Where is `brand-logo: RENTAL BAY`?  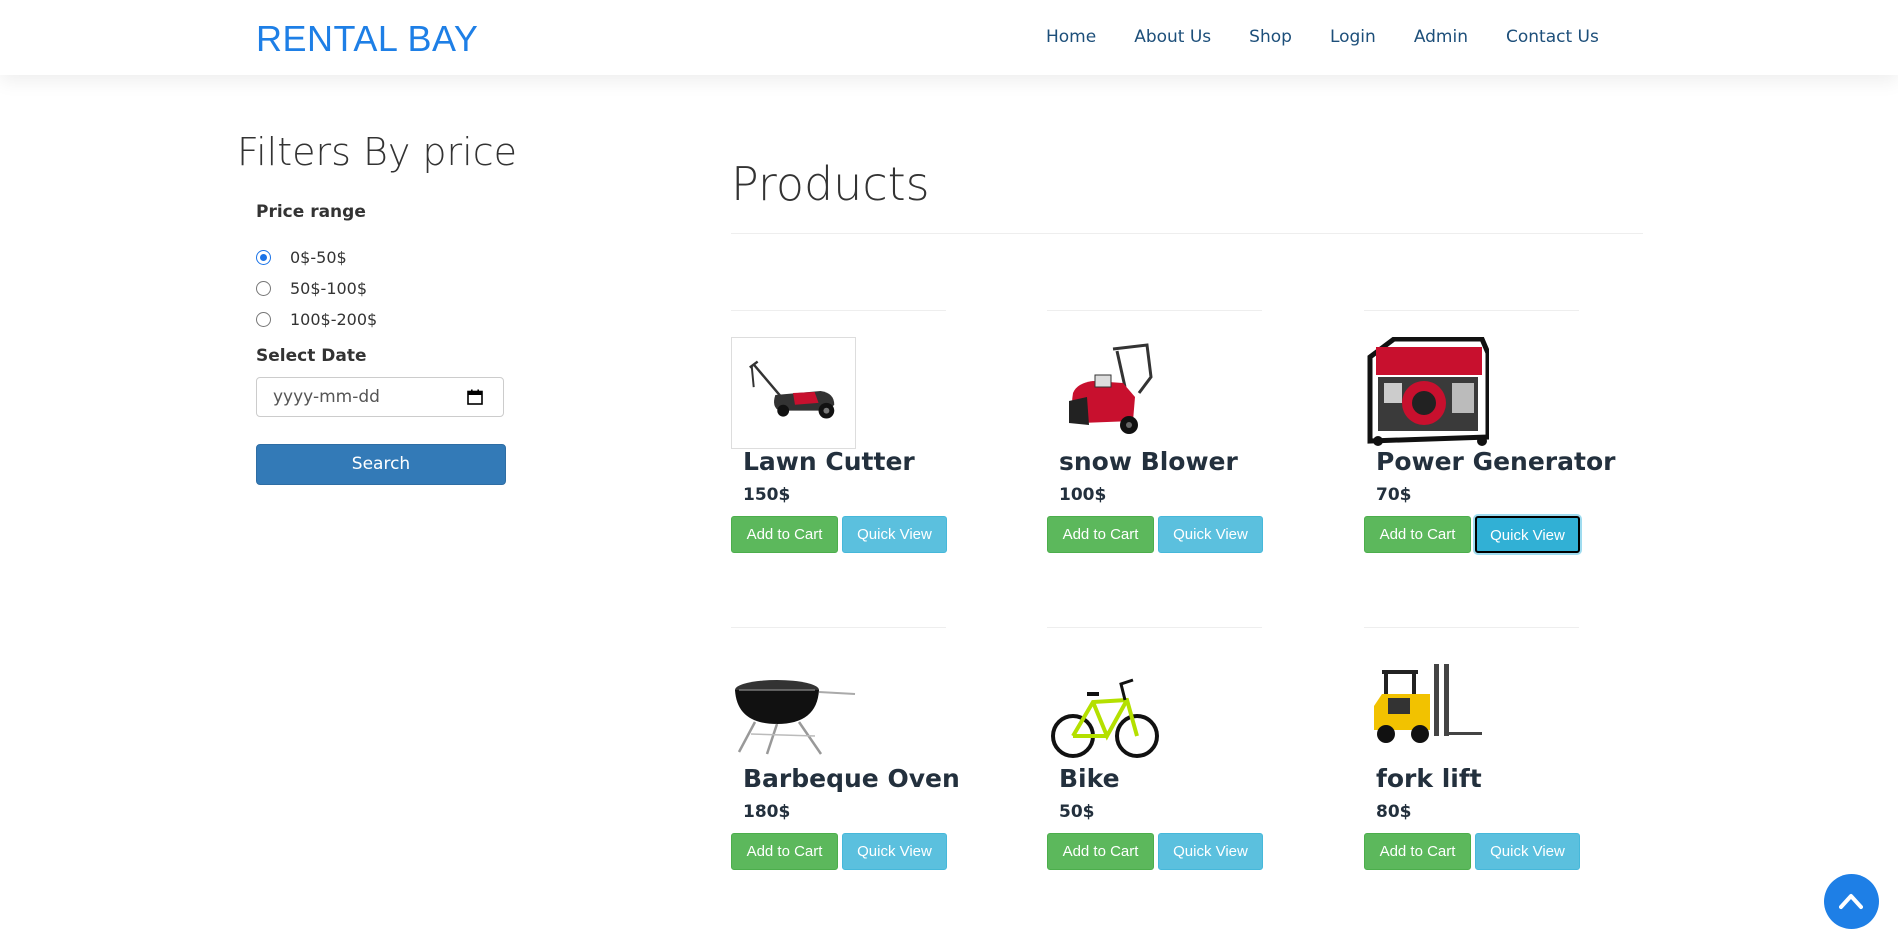
brand-logo: RENTAL BAY is located at coordinates (367, 39).